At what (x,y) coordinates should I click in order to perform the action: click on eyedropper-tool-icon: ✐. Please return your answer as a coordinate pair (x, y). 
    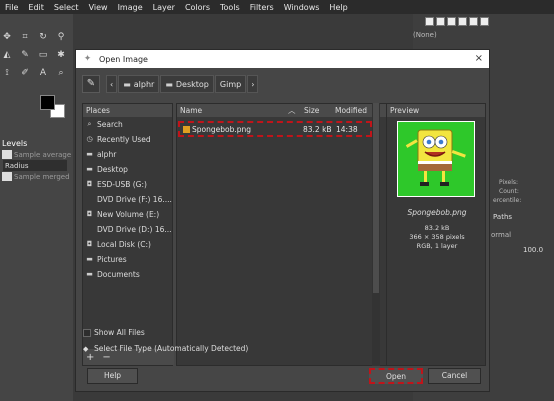
    Looking at the image, I should click on (25, 73).